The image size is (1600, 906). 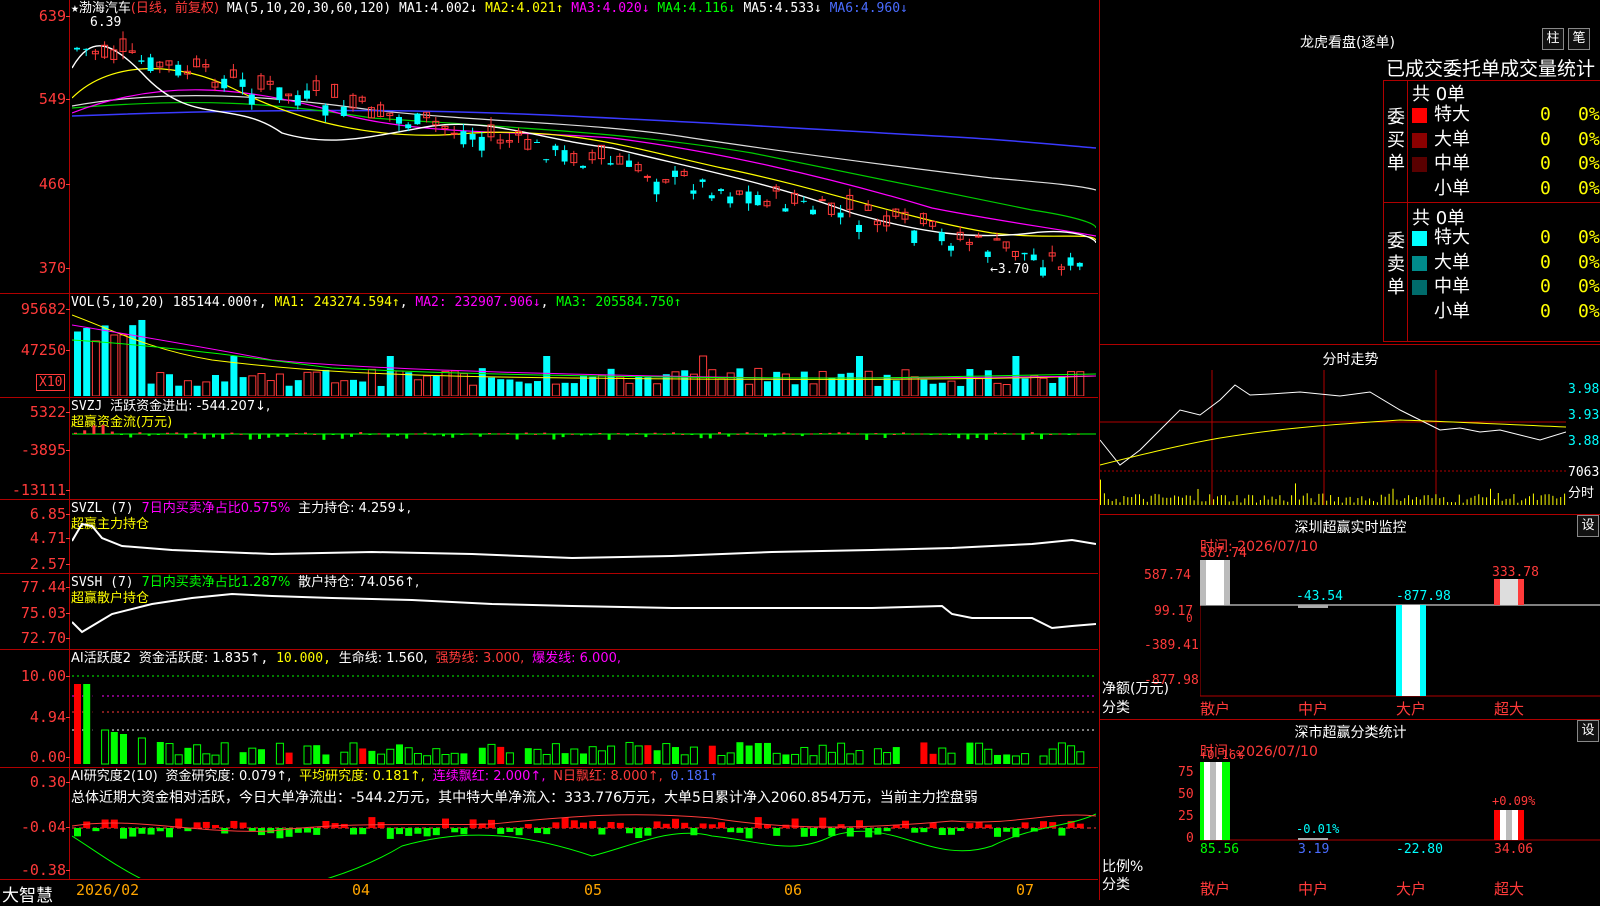 I want to click on buy-row-3: 小单 0 0%, so click(x=1504, y=189).